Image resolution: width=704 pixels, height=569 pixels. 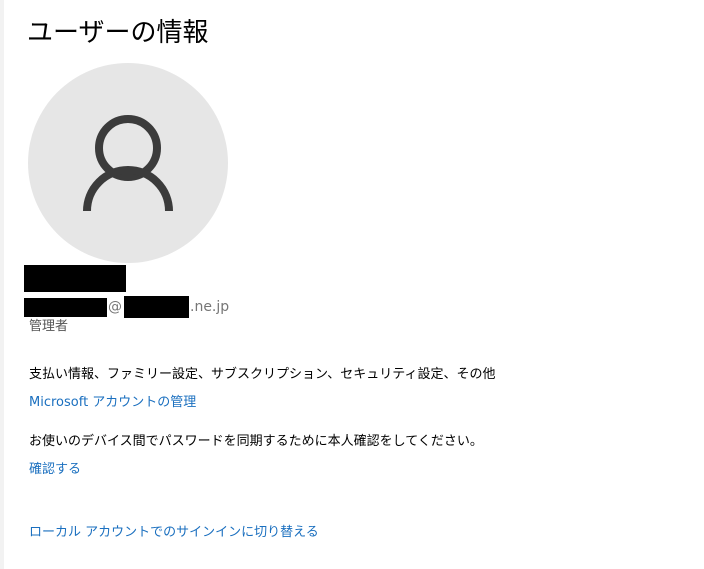 I want to click on switch-to-local-account-link: ローカル アカウントでのサインインに切り替える, so click(x=174, y=533).